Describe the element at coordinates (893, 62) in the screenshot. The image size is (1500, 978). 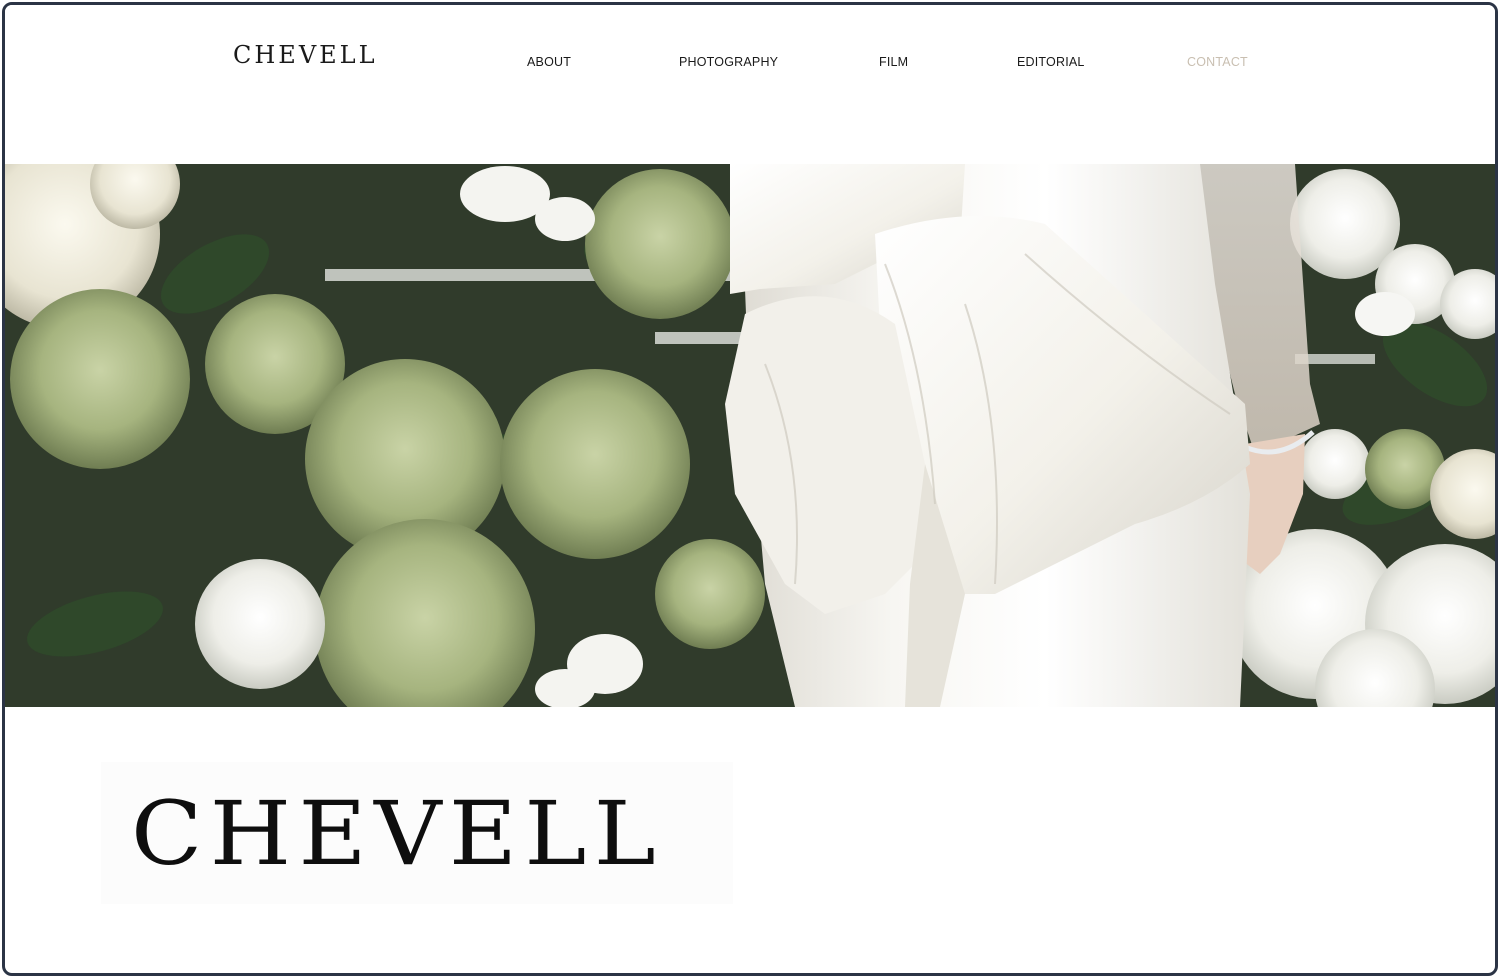
I see `nav-film-link: FILM` at that location.